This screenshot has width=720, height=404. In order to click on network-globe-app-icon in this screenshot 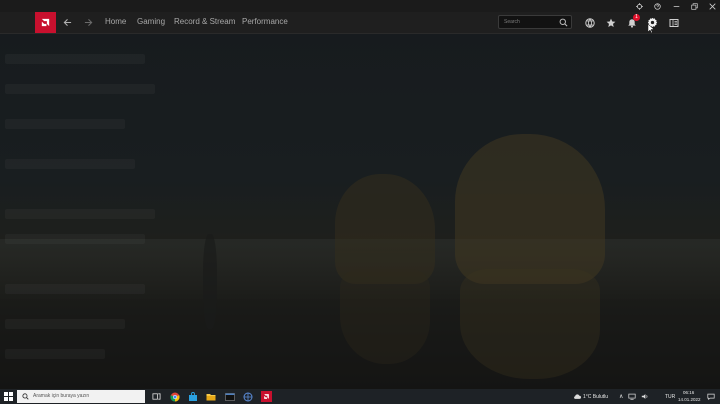, I will do `click(247, 396)`.